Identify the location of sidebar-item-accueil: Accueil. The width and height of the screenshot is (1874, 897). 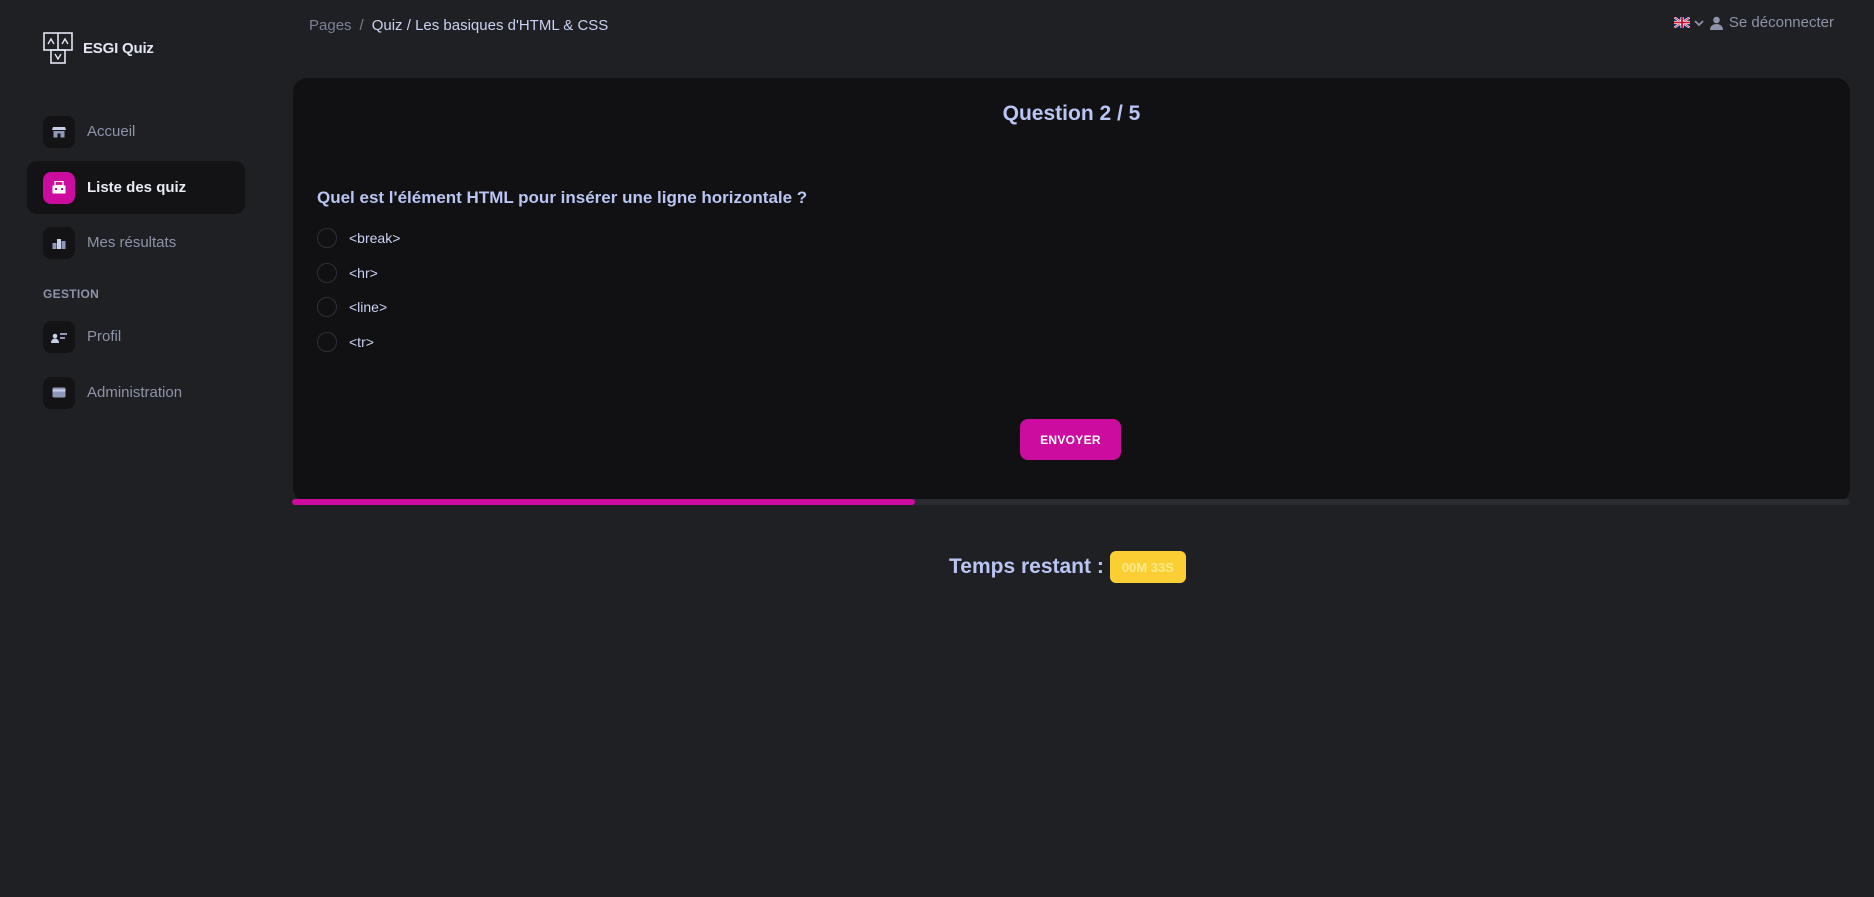
(136, 131).